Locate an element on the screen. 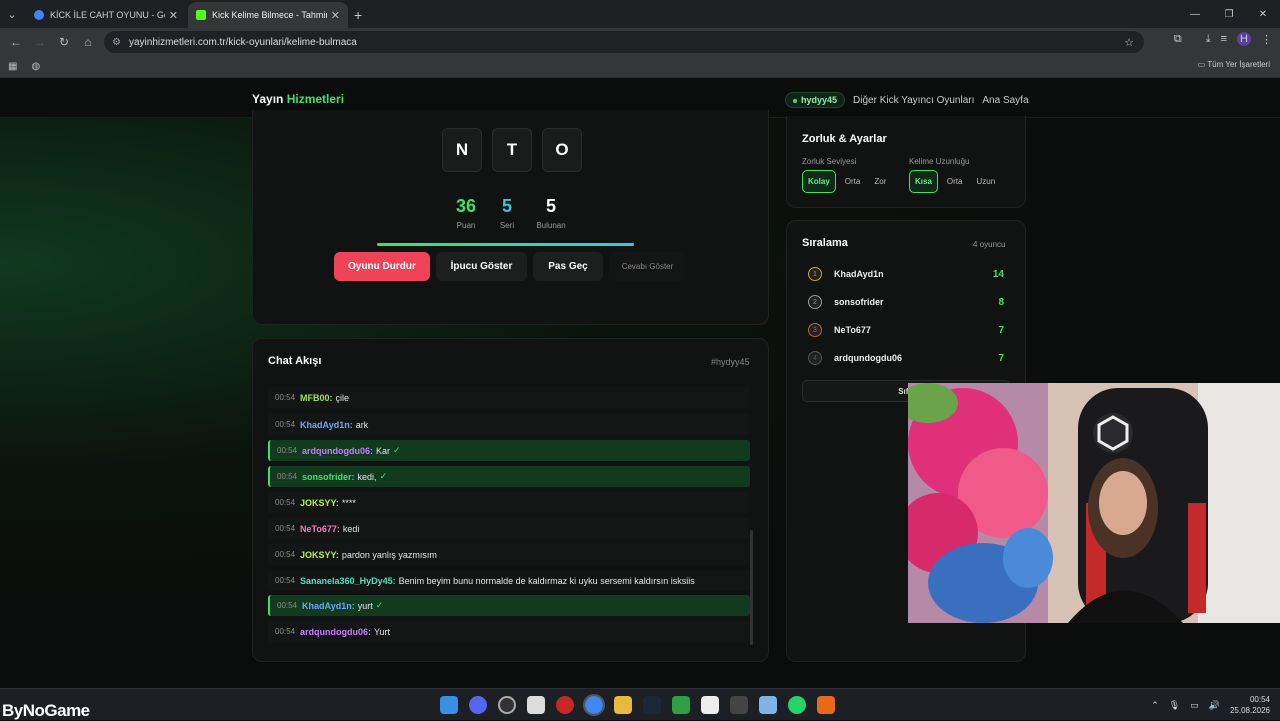  minimize-icon: — is located at coordinates (1195, 14).